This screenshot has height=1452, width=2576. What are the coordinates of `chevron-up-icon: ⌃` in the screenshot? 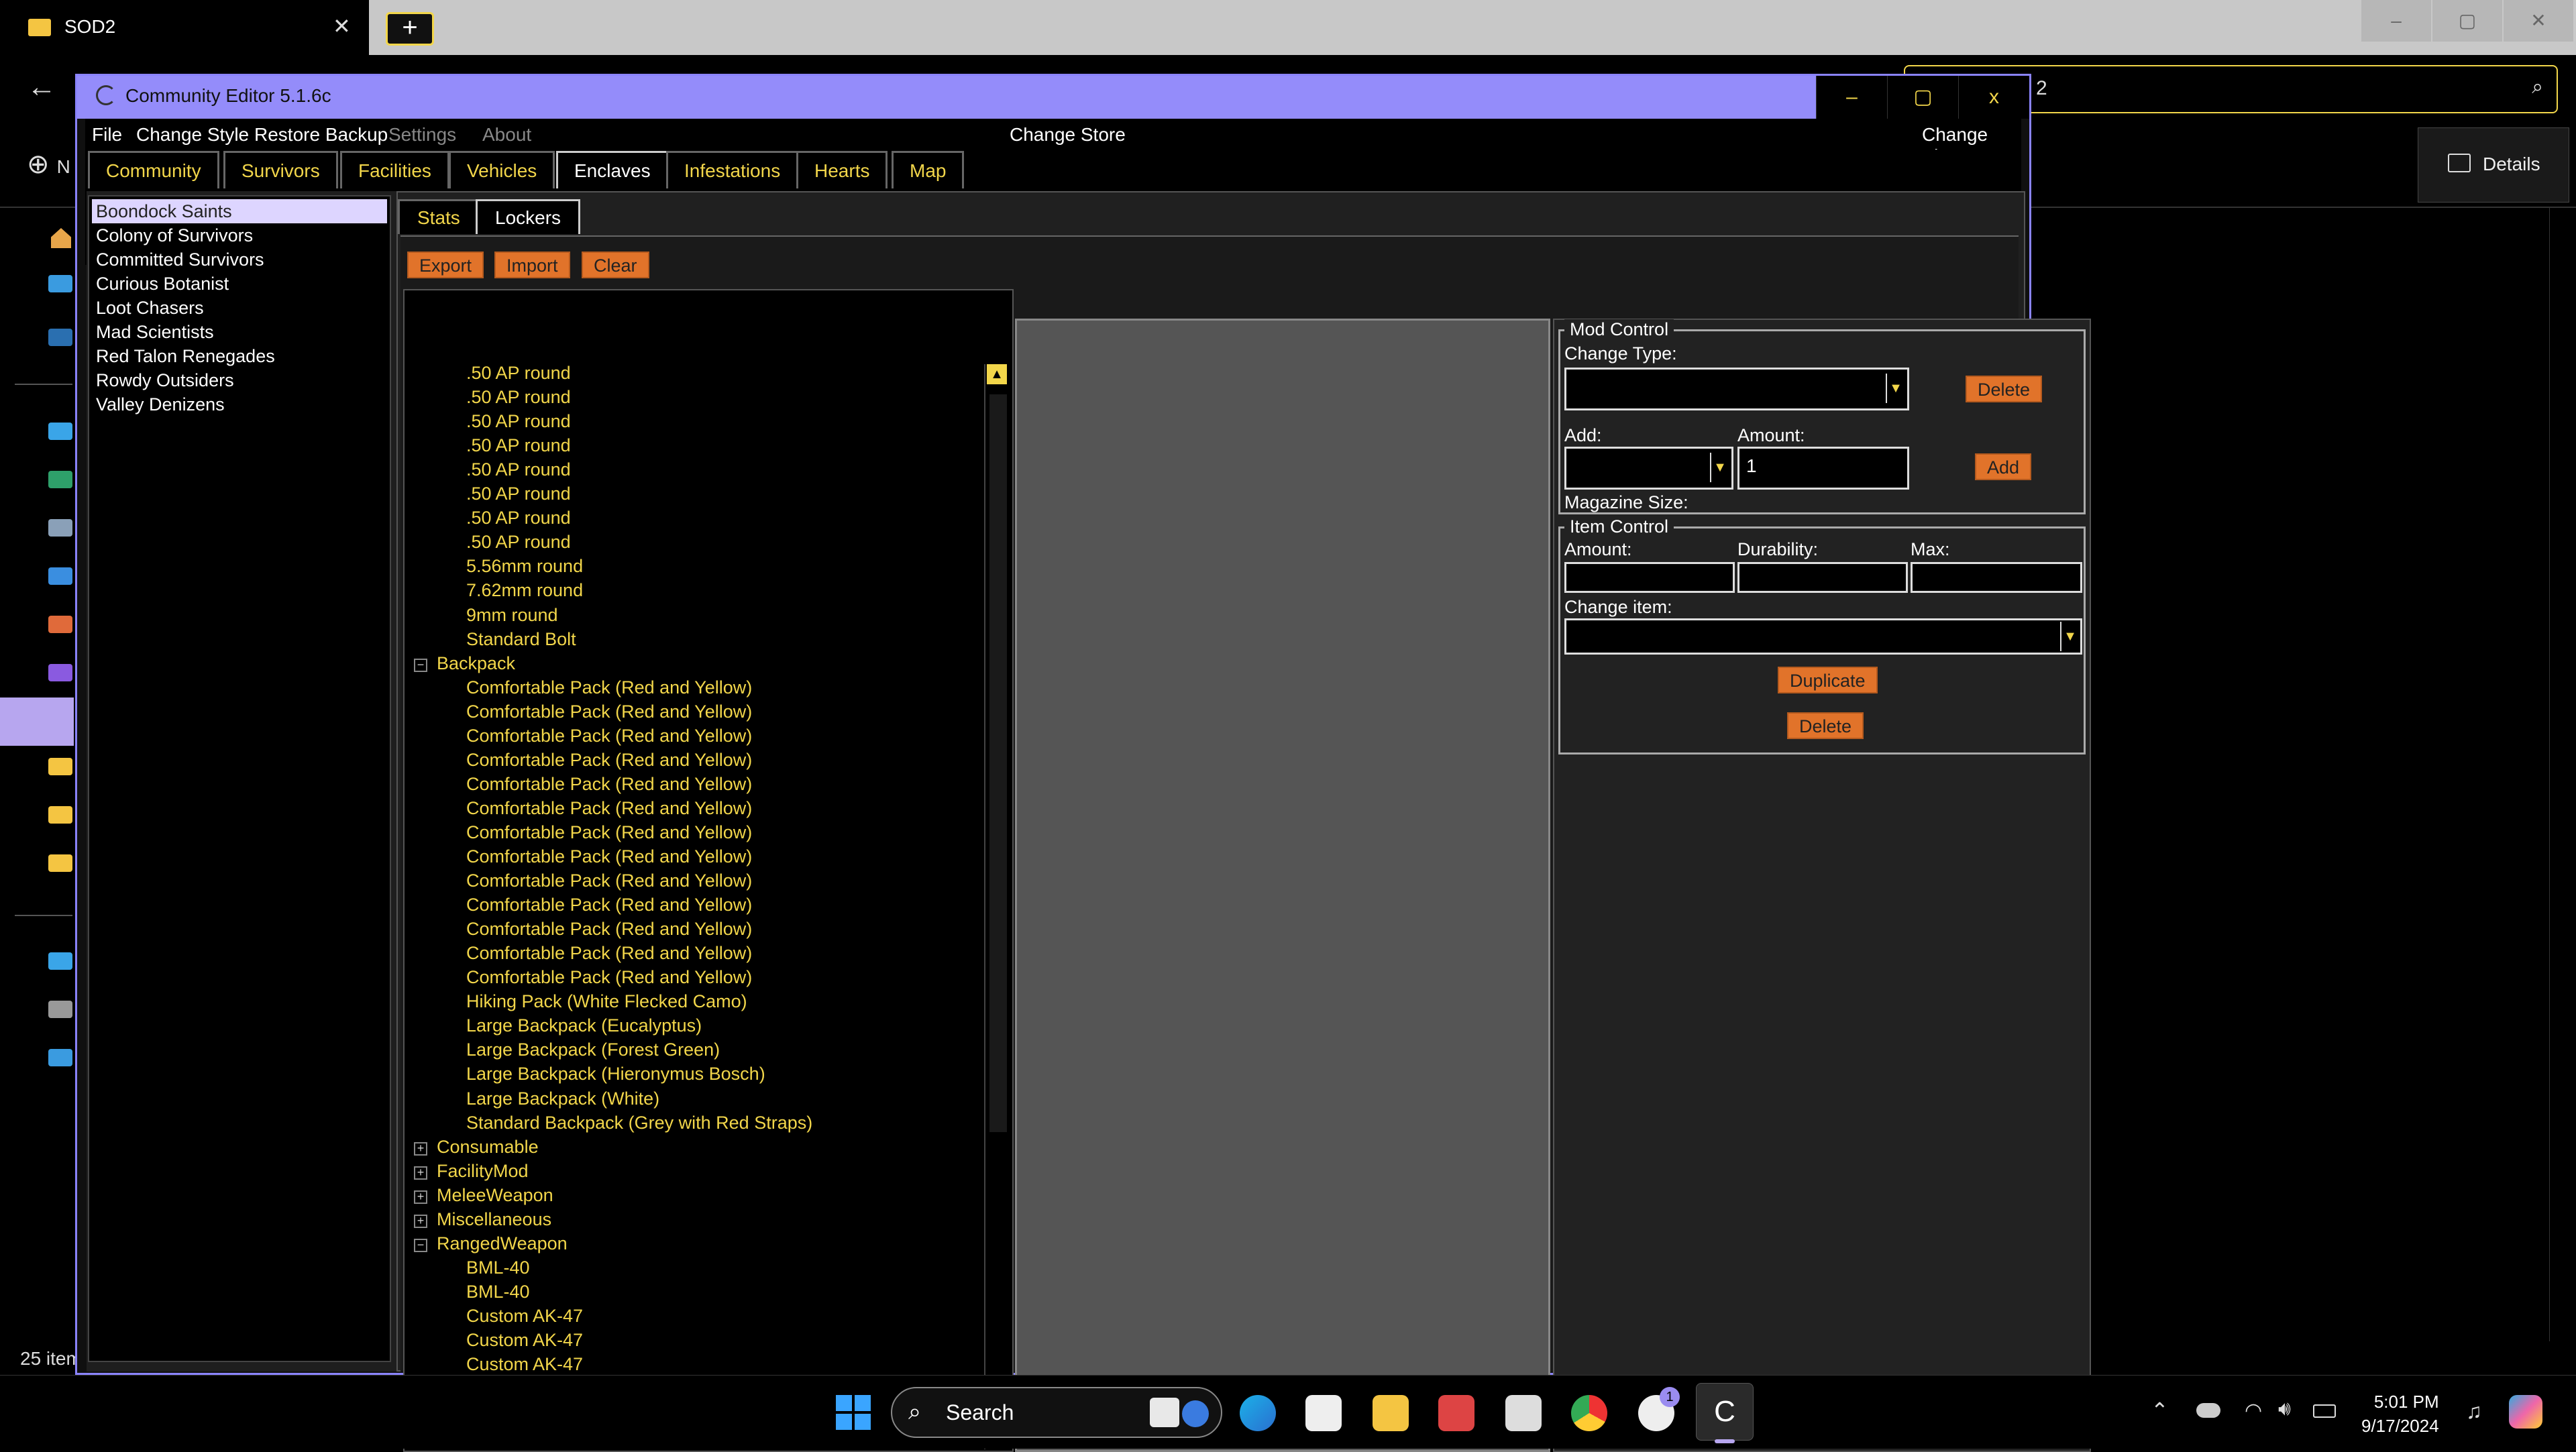 It's located at (2160, 1410).